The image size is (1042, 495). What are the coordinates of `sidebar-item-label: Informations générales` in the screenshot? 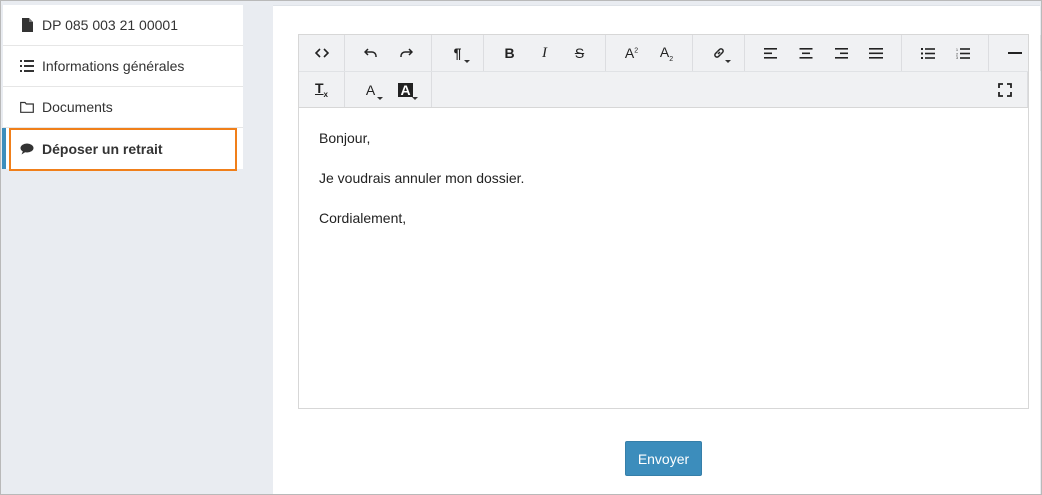 It's located at (113, 66).